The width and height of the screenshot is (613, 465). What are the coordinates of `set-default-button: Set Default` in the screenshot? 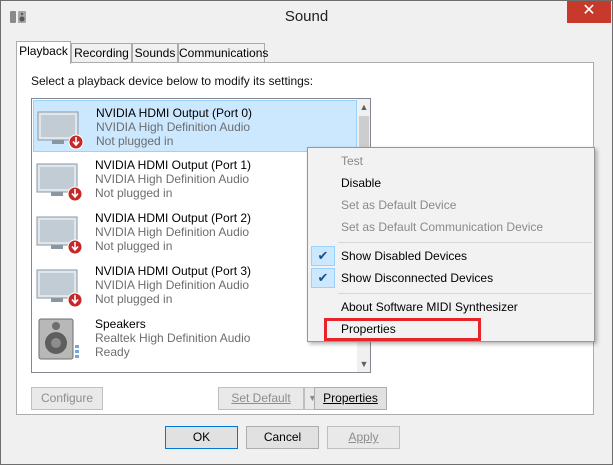 It's located at (261, 398).